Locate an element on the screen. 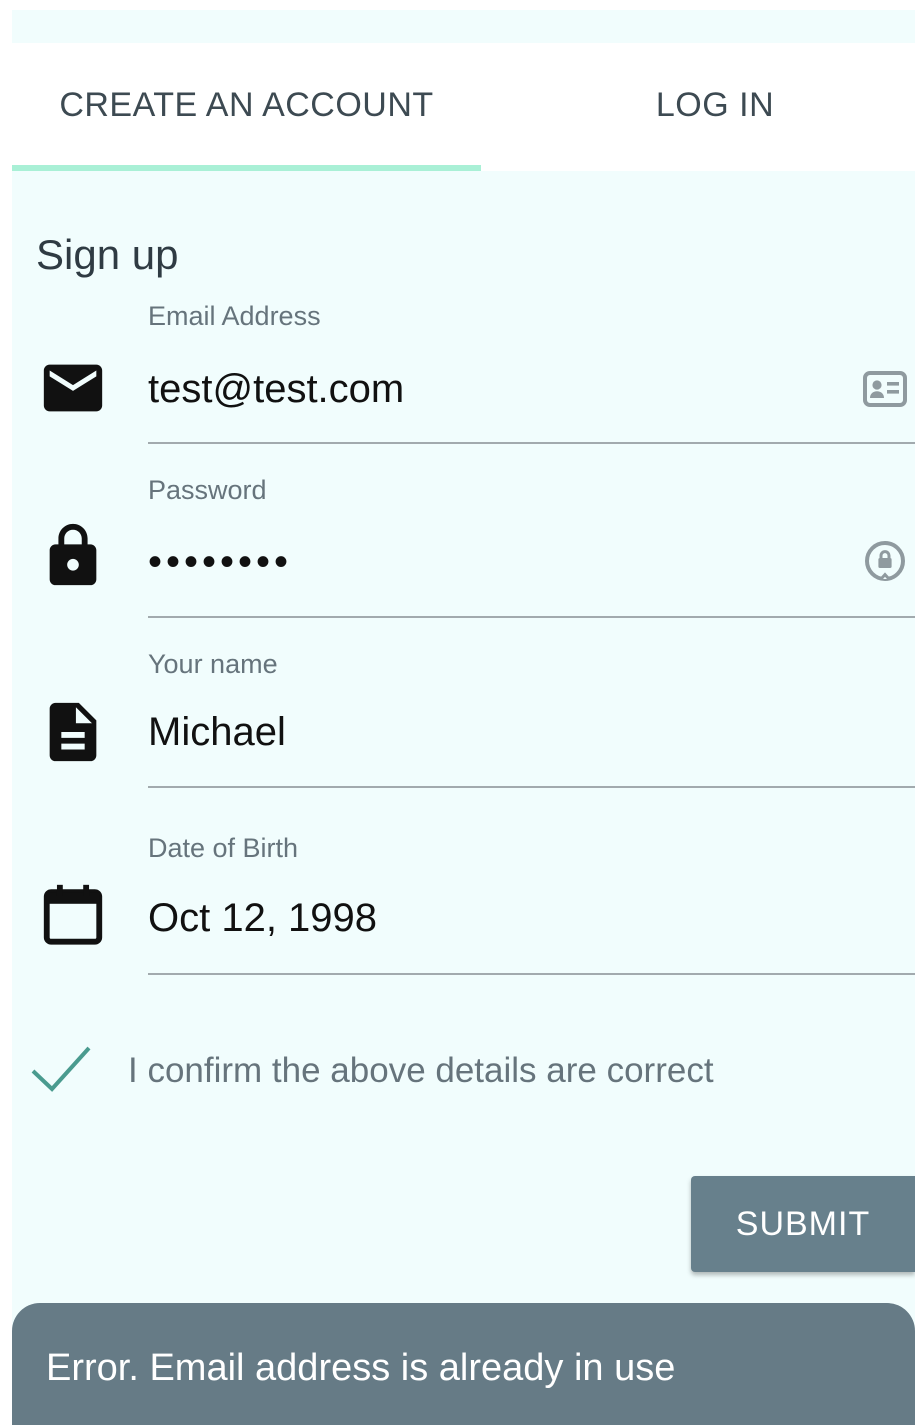  contact-card-icon is located at coordinates (885, 389).